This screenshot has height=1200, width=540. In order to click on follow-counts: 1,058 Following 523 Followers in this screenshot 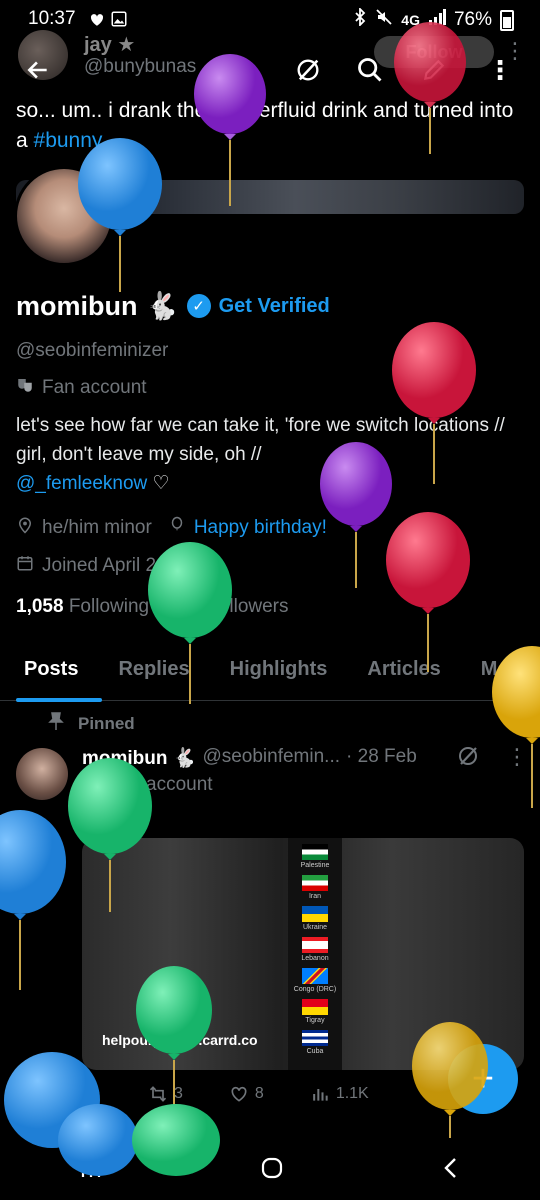, I will do `click(152, 607)`.